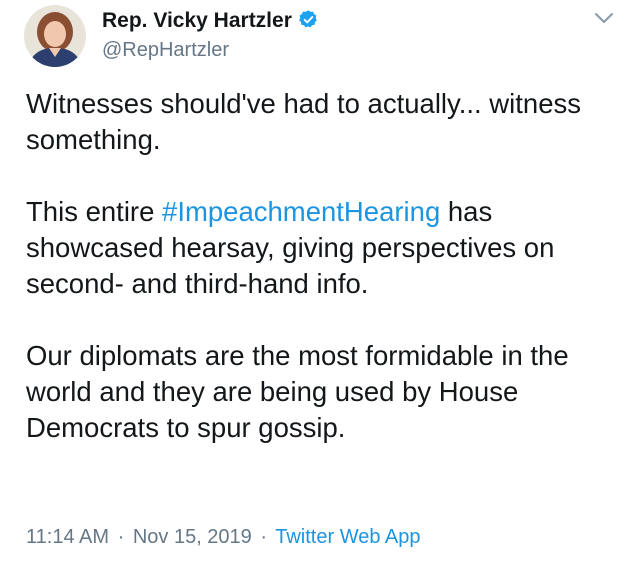 The height and width of the screenshot is (568, 640). What do you see at coordinates (94, 211) in the screenshot?
I see `tweet-text-segment: This entire` at bounding box center [94, 211].